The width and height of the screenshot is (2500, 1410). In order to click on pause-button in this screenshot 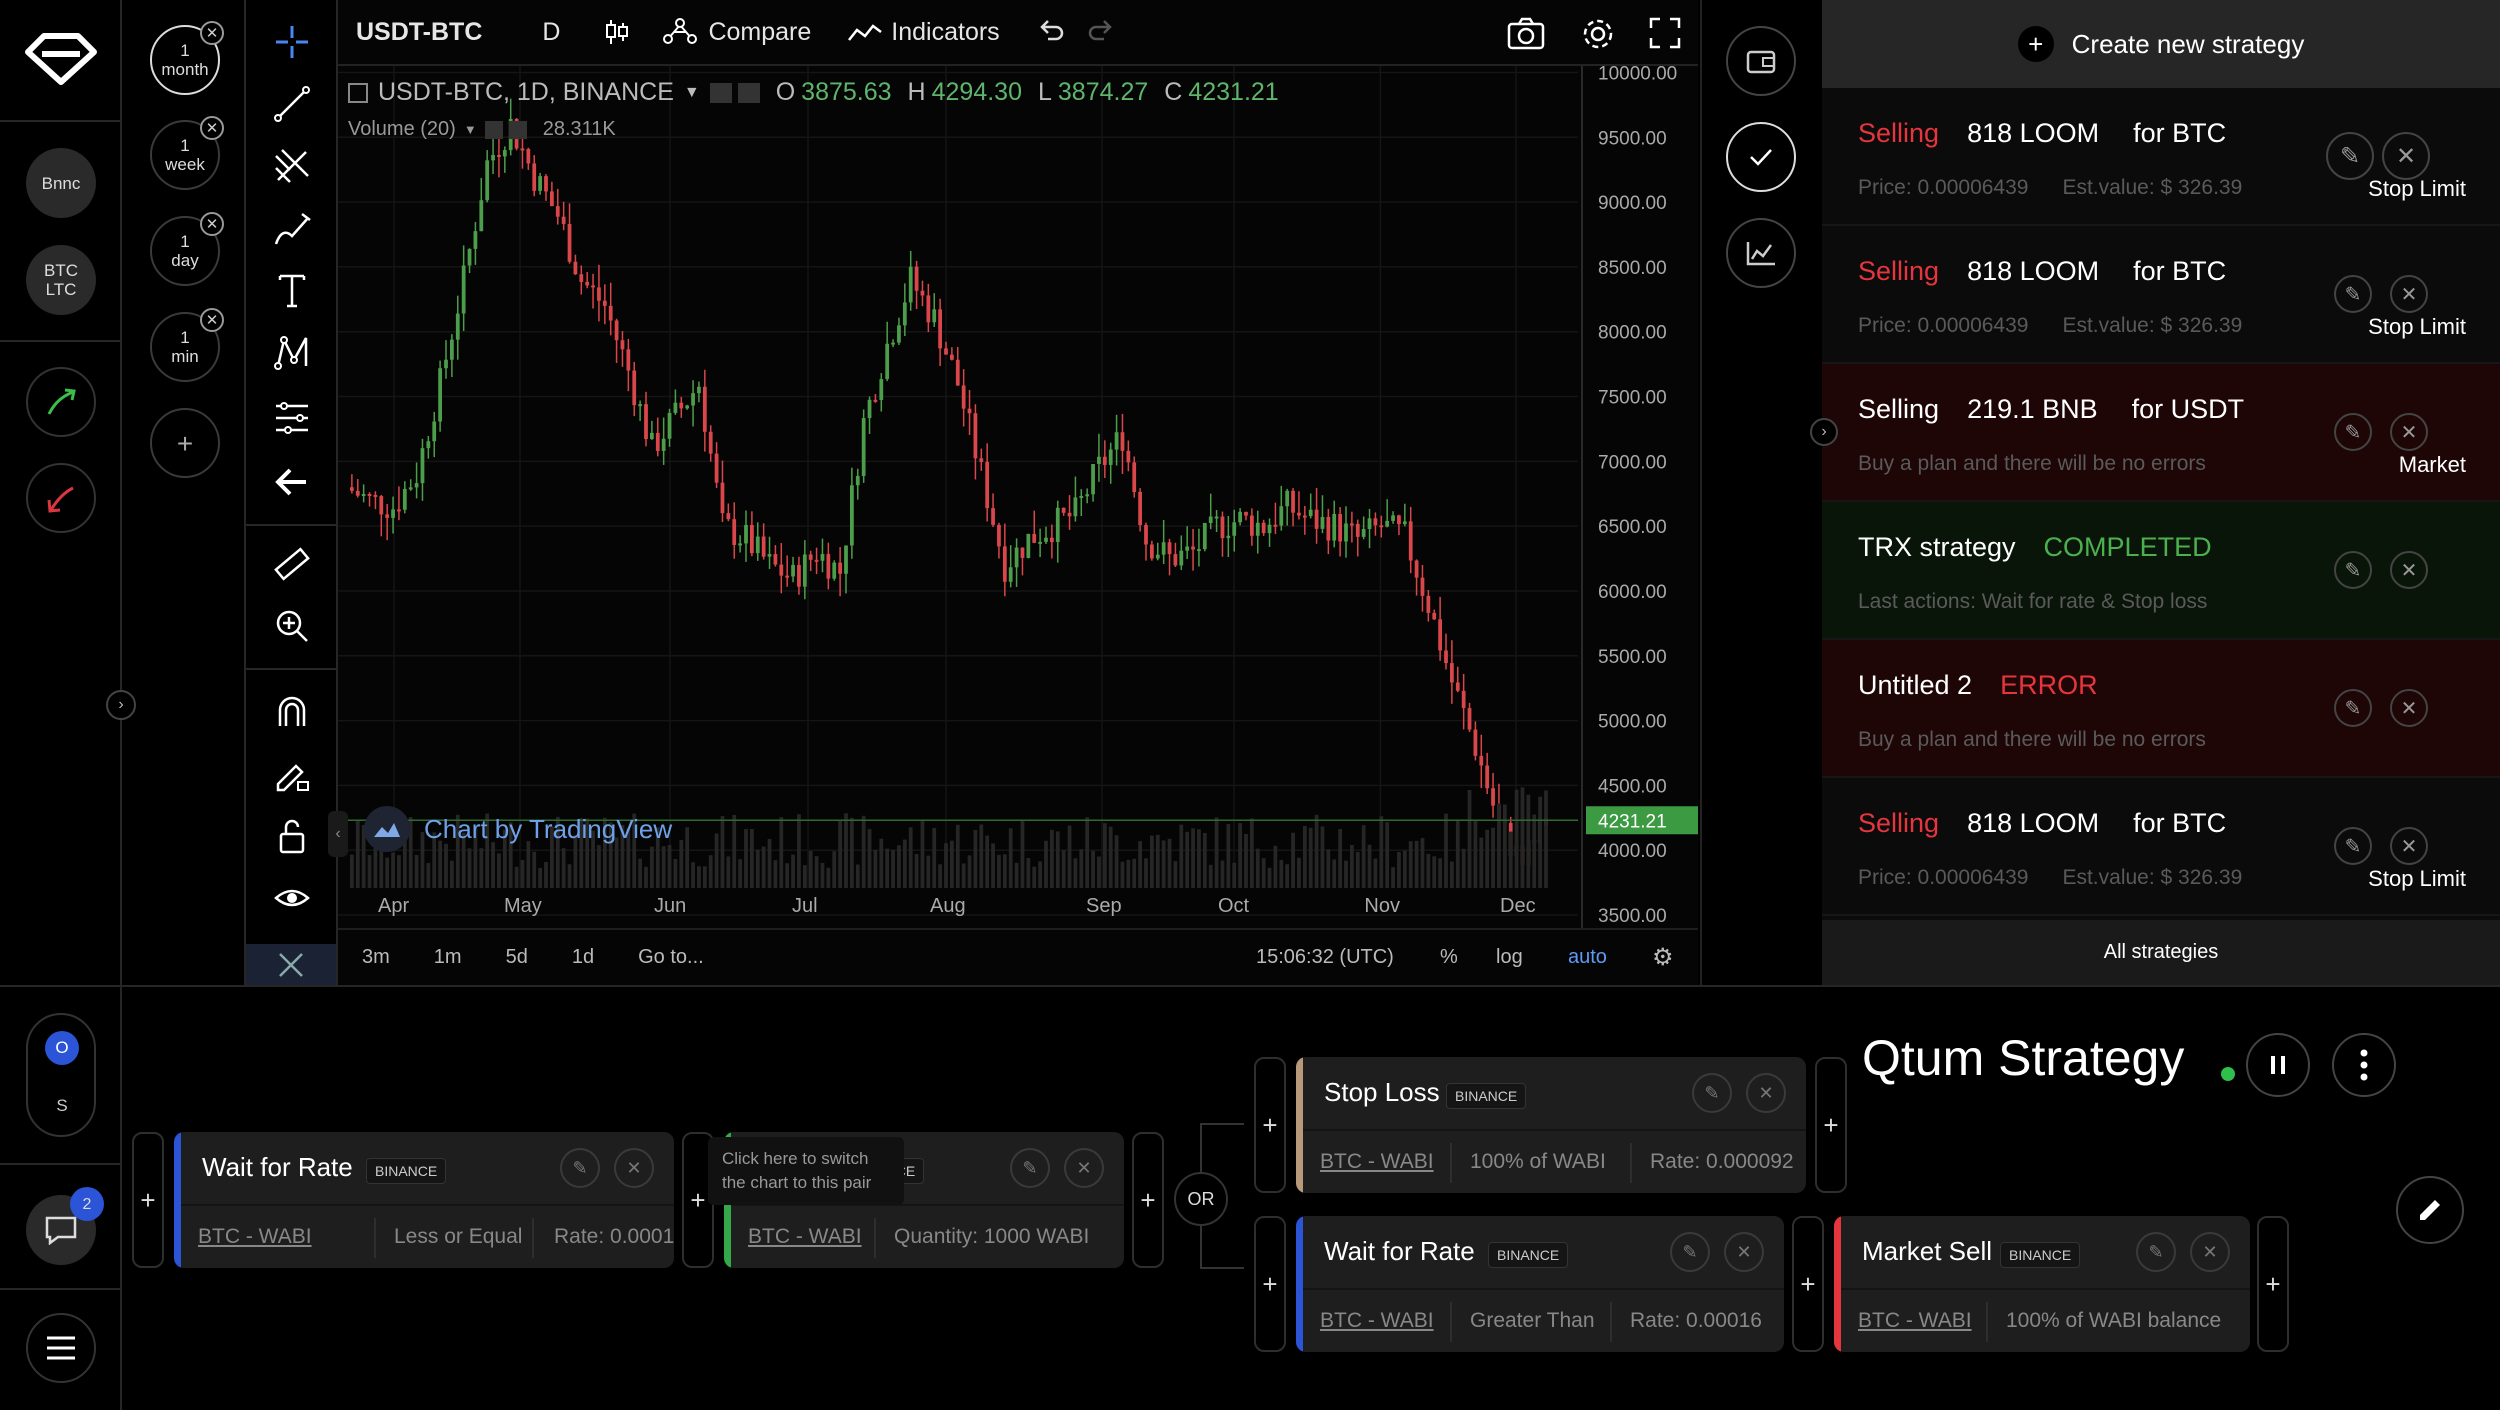, I will do `click(2278, 1065)`.